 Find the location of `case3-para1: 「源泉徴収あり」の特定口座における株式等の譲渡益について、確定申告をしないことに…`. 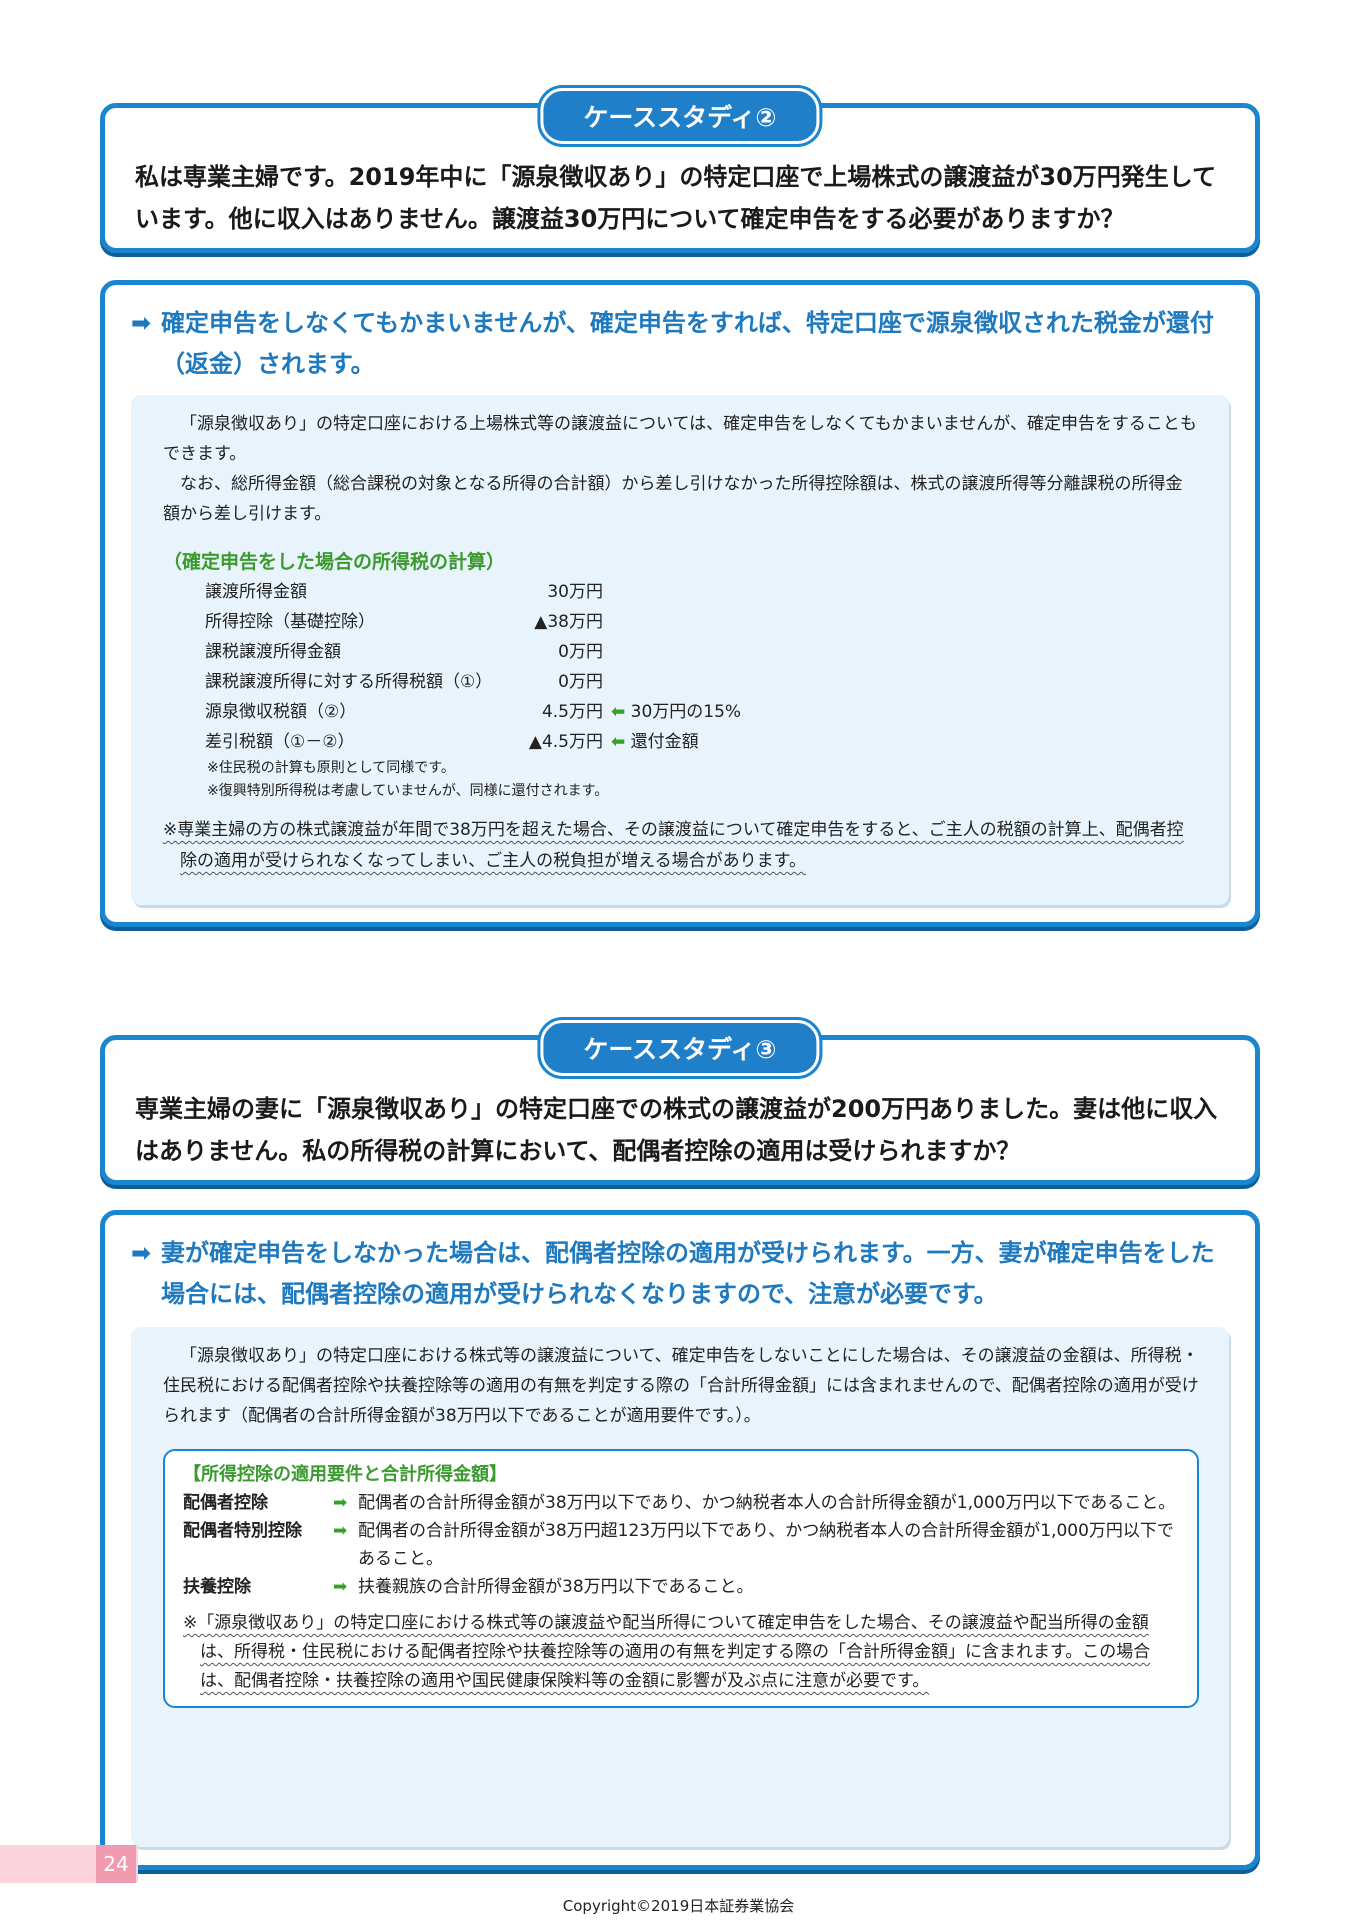

case3-para1: 「源泉徴収あり」の特定口座における株式等の譲渡益について、確定申告をしないことに… is located at coordinates (681, 1386).